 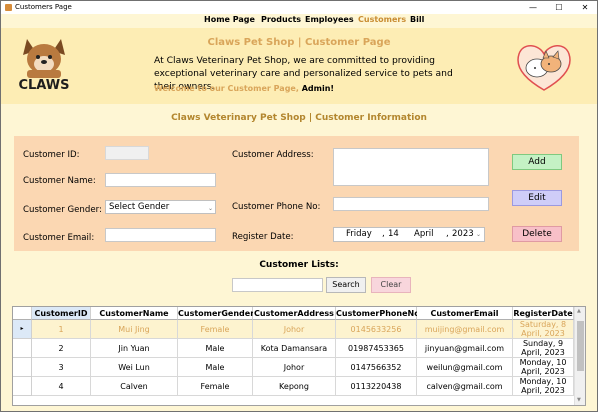 What do you see at coordinates (580, 346) in the screenshot?
I see `scrollbar-thumb` at bounding box center [580, 346].